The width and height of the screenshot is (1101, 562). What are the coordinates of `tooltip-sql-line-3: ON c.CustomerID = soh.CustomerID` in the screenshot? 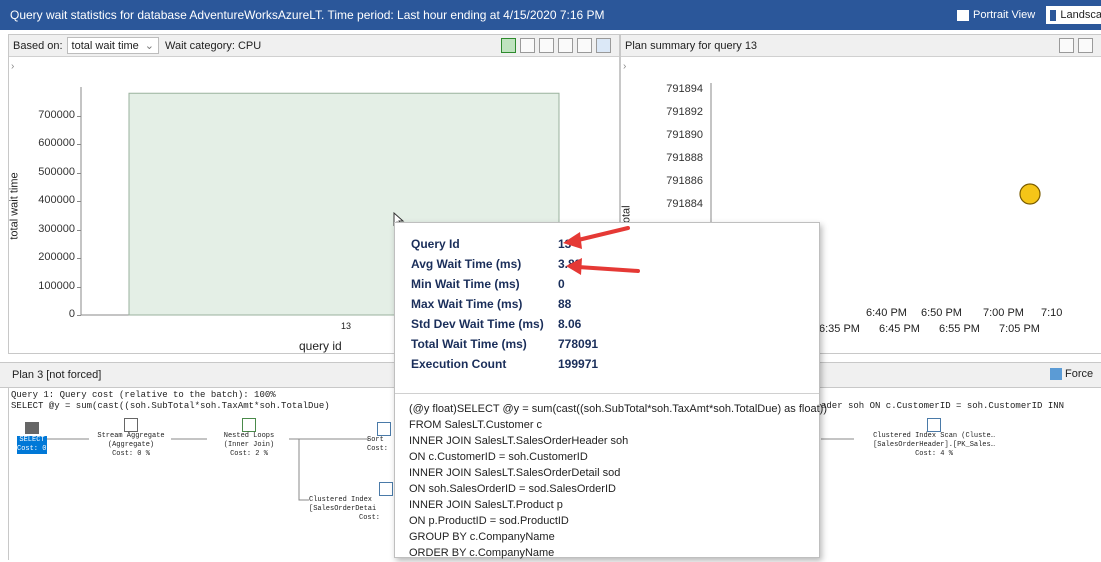 It's located at (498, 457).